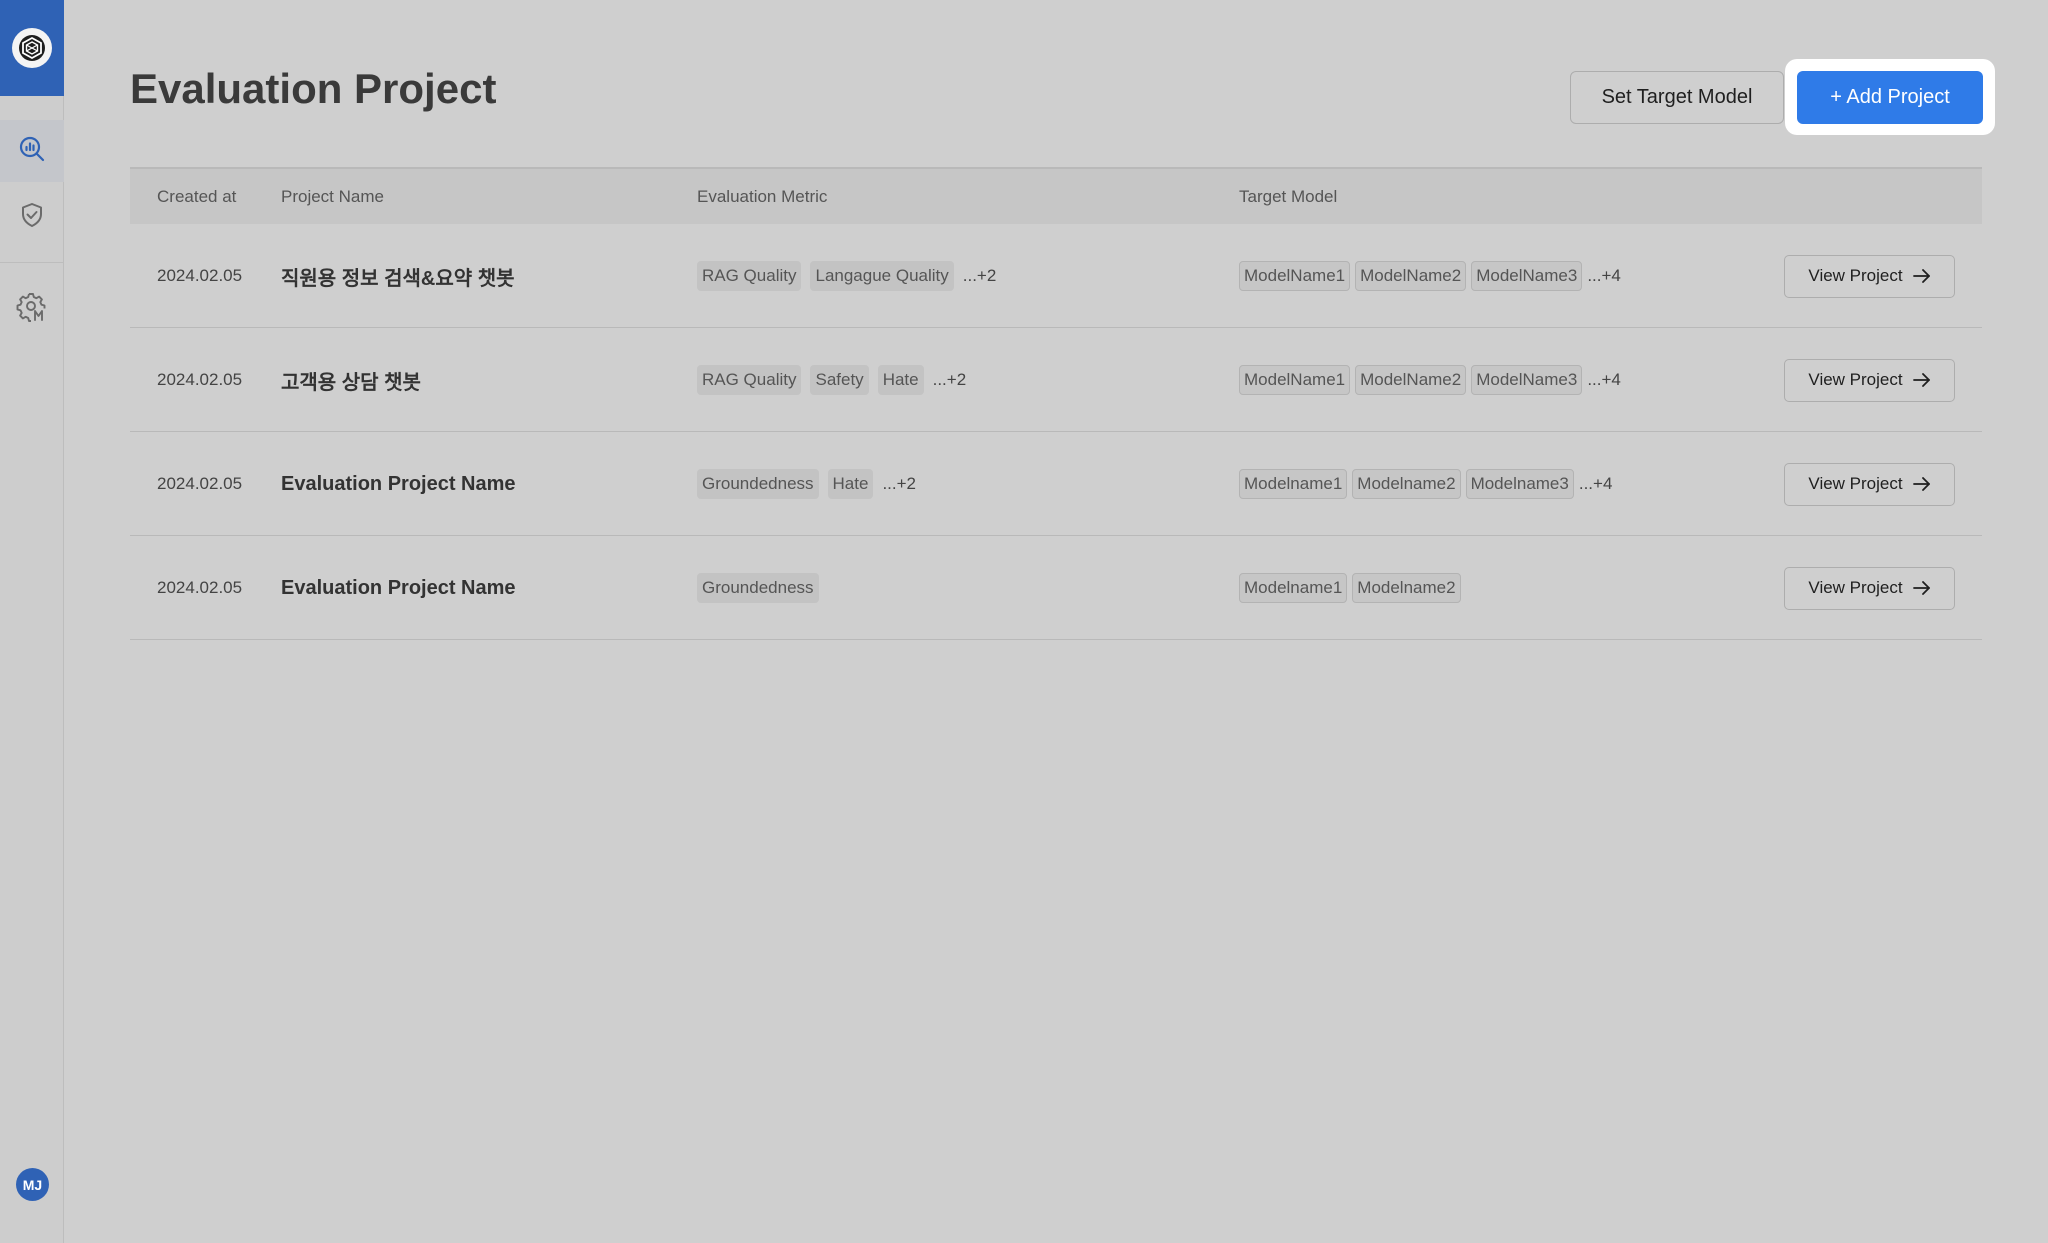 The image size is (2048, 1243). I want to click on logo-icon, so click(32, 48).